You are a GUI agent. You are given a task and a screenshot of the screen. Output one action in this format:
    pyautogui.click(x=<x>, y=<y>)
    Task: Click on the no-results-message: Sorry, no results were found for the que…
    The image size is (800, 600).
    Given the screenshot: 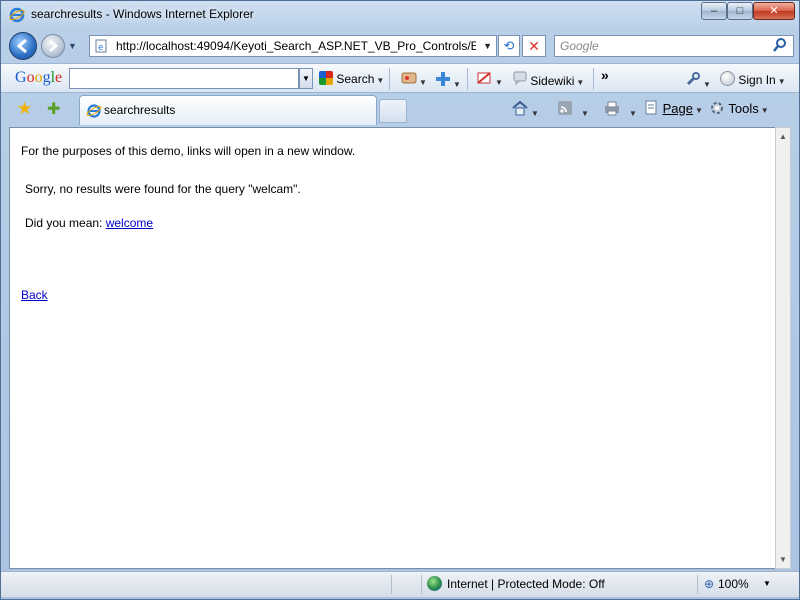 What is the action you would take?
    pyautogui.click(x=163, y=189)
    